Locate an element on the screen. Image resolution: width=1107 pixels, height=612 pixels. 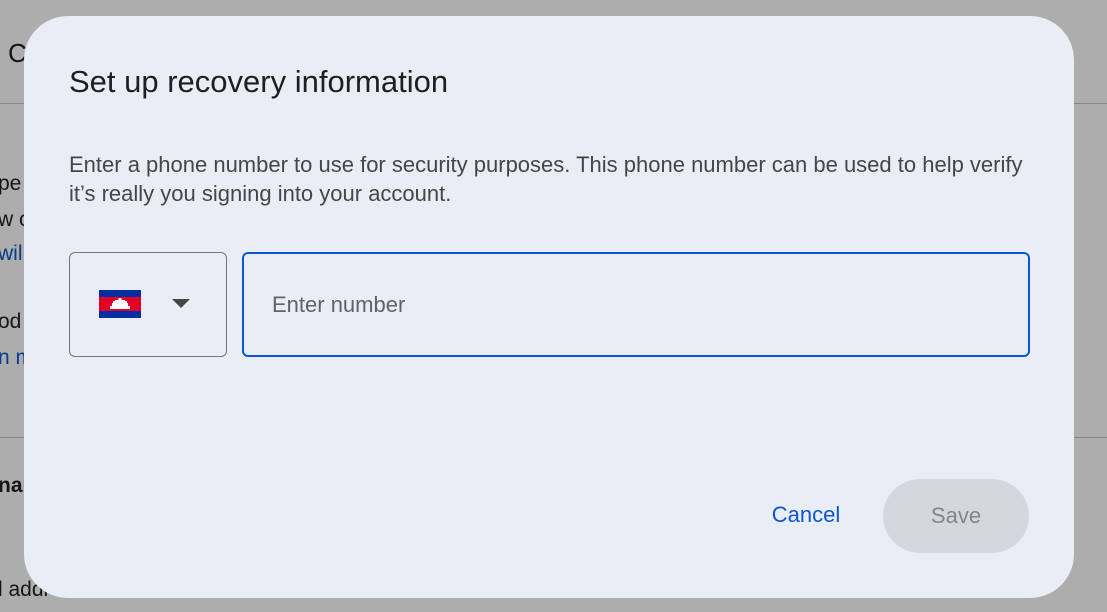
country-code-select is located at coordinates (148, 304).